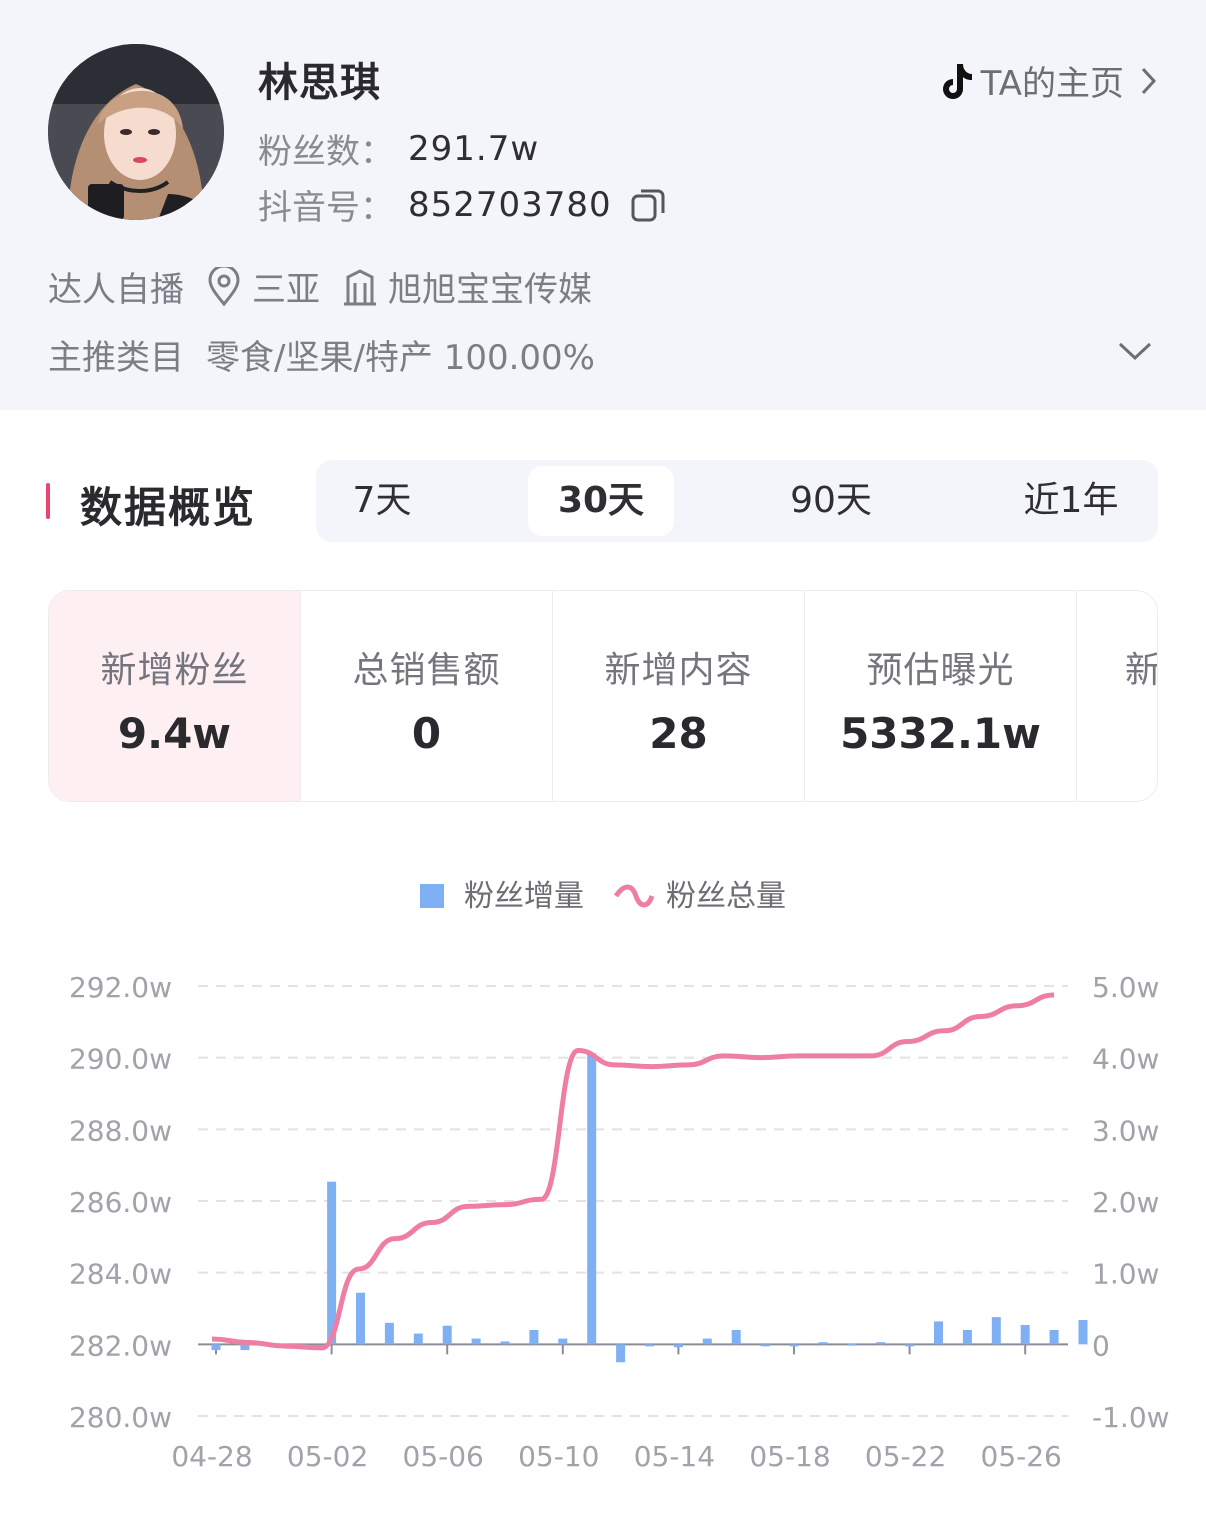 Image resolution: width=1206 pixels, height=1540 pixels. What do you see at coordinates (427, 696) in the screenshot?
I see `metric-total-sales: 总销售额 0` at bounding box center [427, 696].